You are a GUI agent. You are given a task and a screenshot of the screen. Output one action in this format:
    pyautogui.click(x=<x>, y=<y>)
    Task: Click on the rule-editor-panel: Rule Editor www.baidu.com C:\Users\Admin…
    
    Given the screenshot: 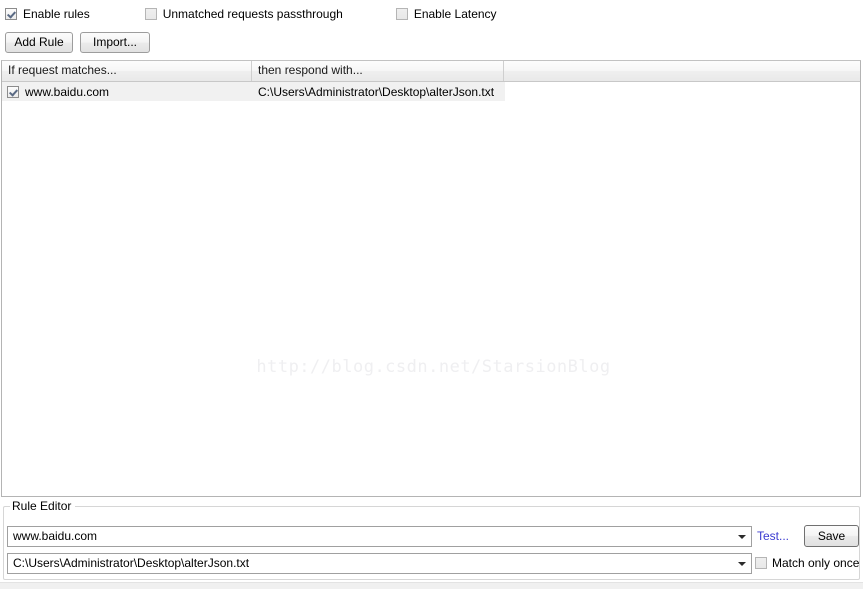 What is the action you would take?
    pyautogui.click(x=431, y=539)
    